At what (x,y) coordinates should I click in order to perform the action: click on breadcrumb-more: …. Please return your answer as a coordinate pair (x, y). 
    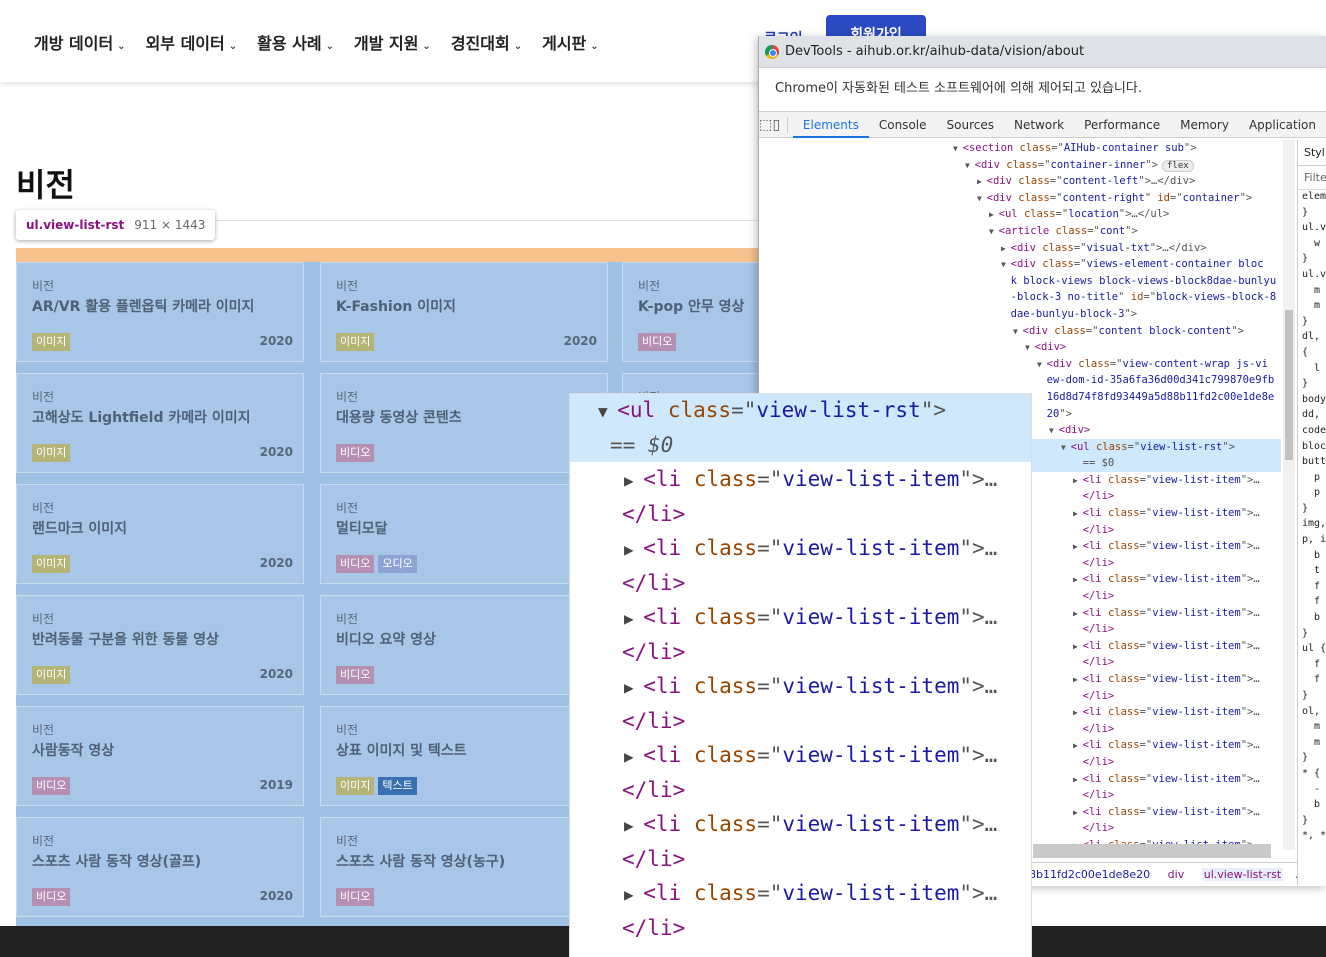
    Looking at the image, I should click on (1296, 874).